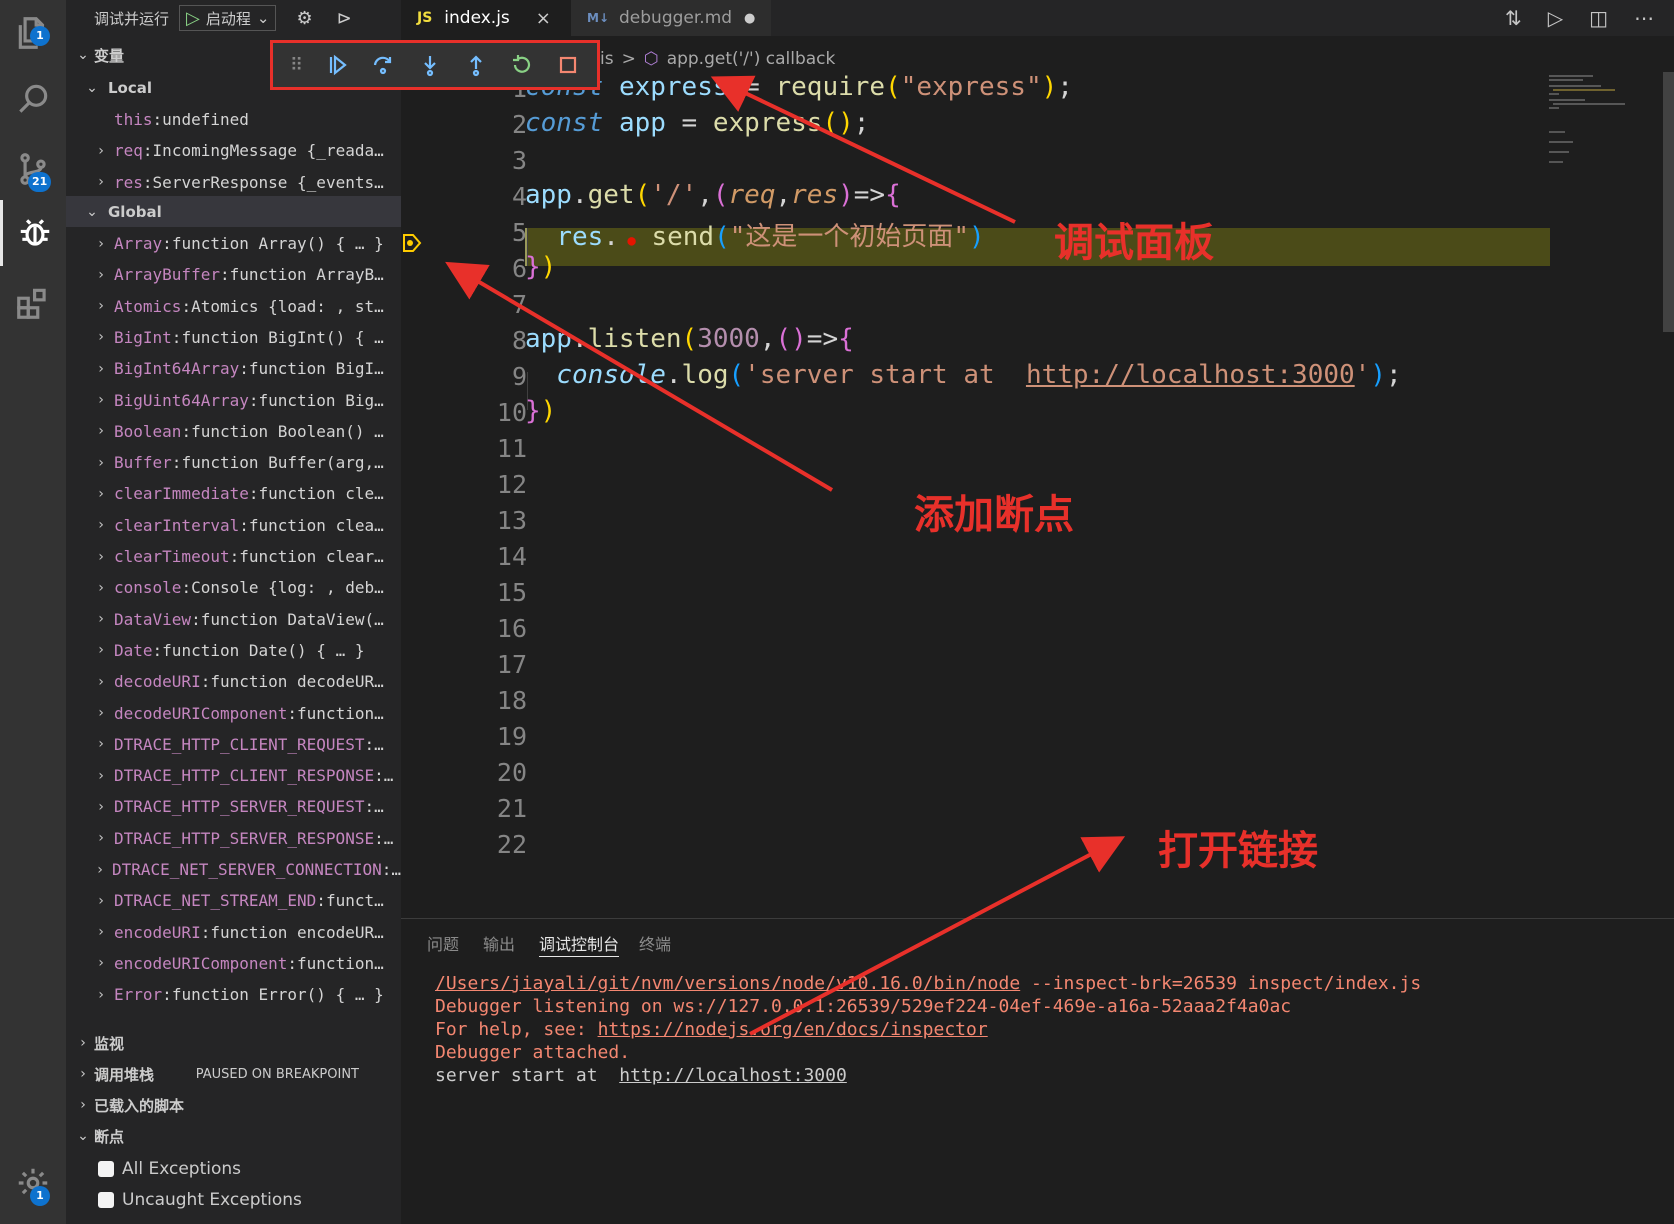  I want to click on breakpoint-paused-icon, so click(412, 243).